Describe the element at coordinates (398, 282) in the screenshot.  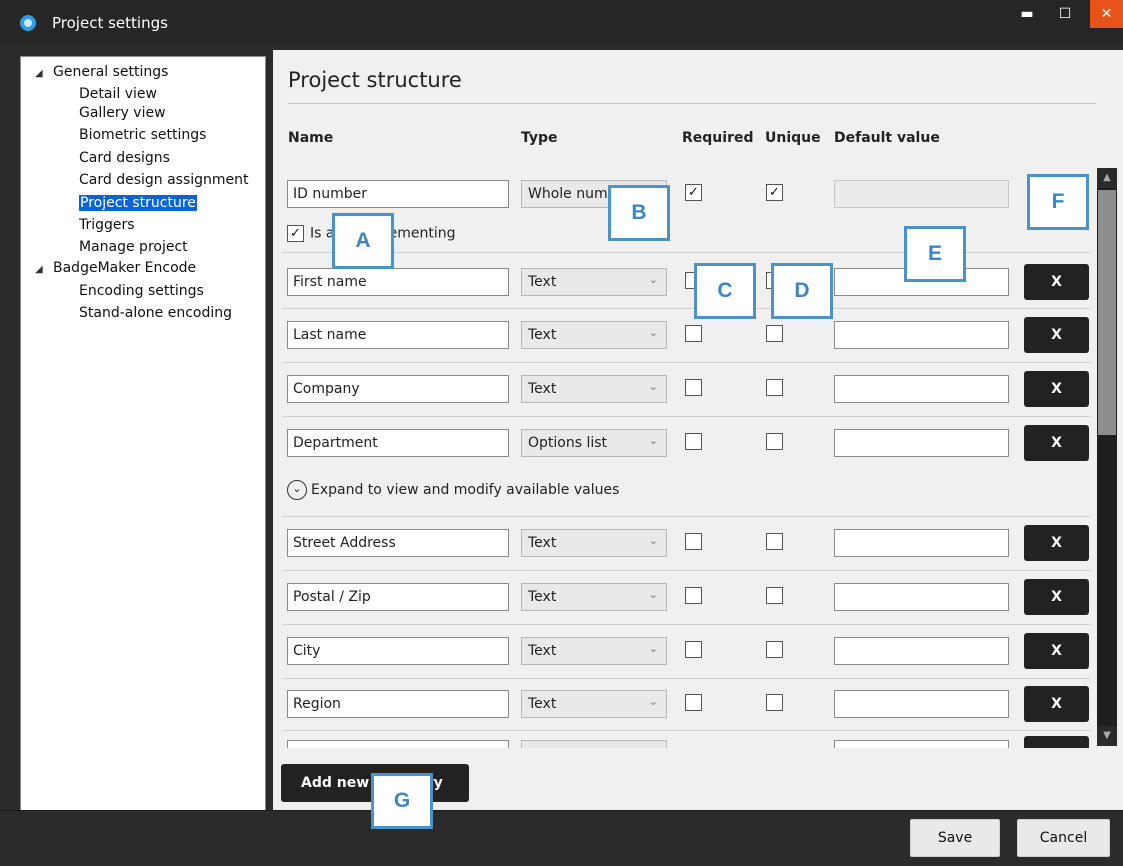
I see `property-name-input: First name` at that location.